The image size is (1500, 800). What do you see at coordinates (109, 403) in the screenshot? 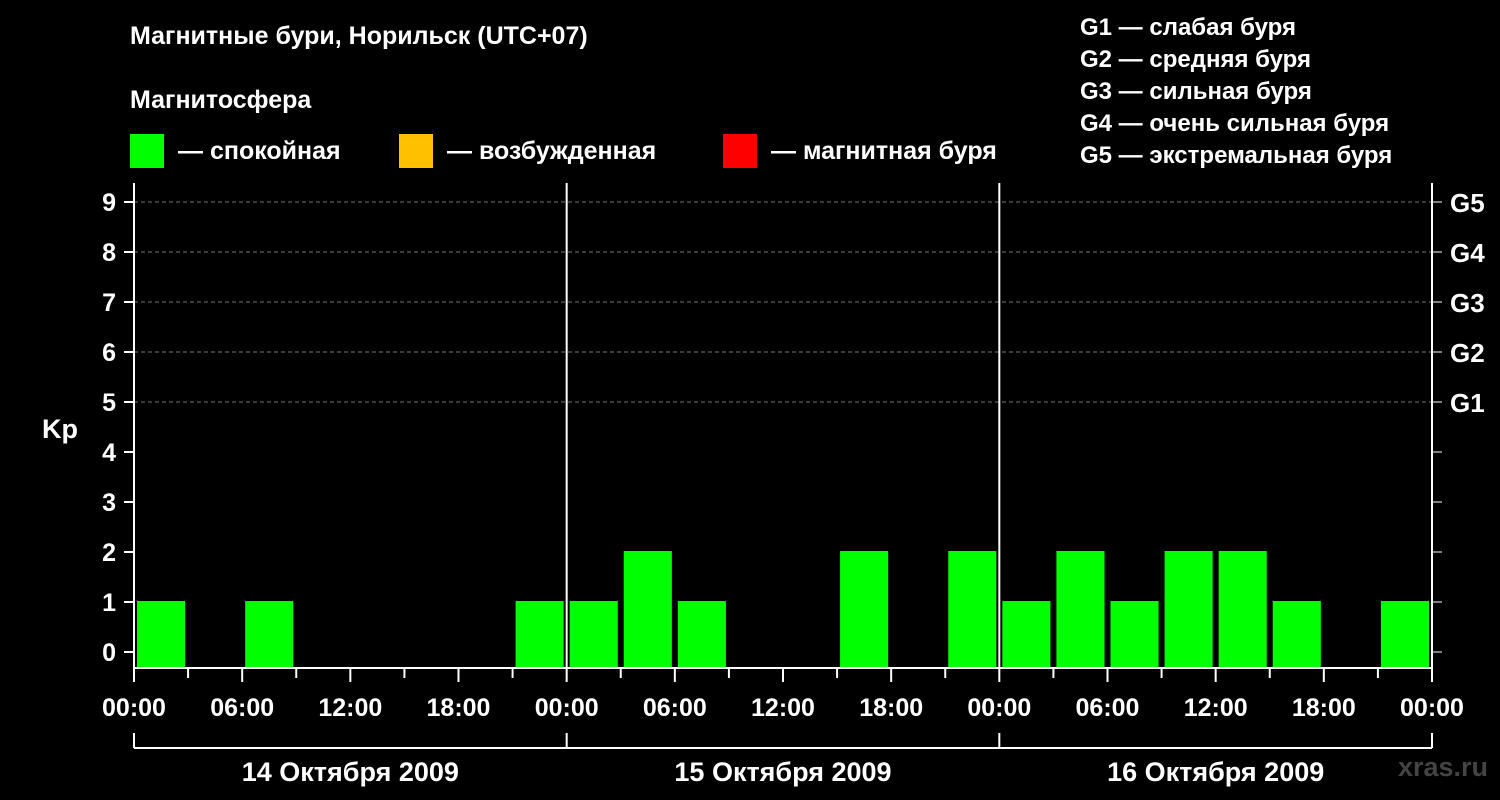
I see `y-tick-label: 5` at bounding box center [109, 403].